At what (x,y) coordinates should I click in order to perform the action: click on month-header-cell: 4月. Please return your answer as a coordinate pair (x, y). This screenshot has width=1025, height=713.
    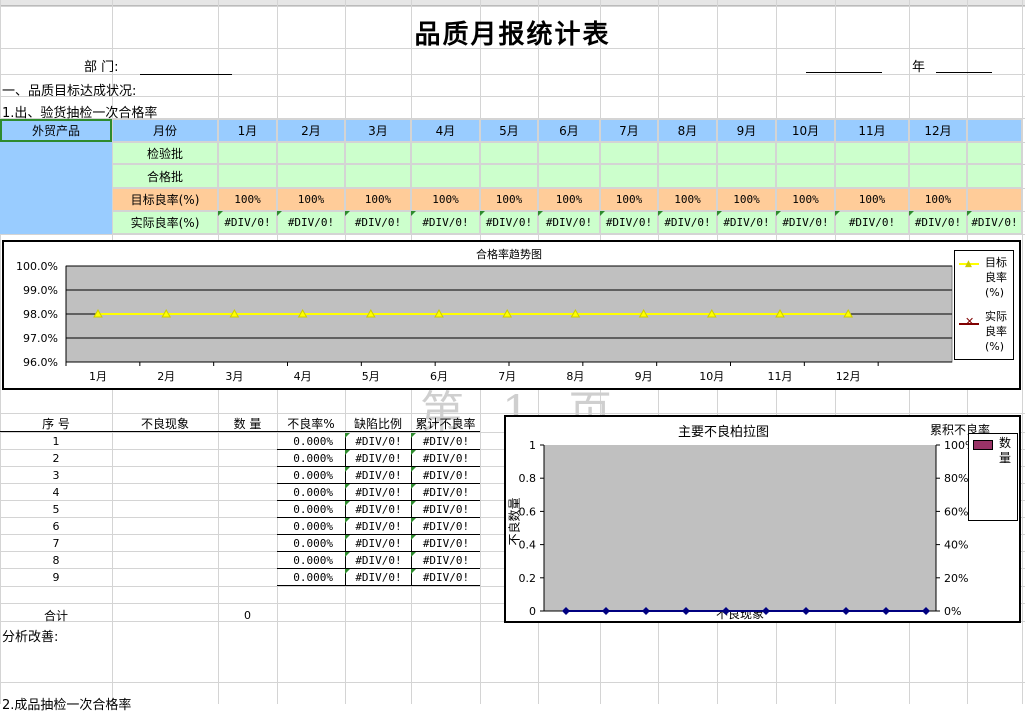
    Looking at the image, I should click on (445, 130).